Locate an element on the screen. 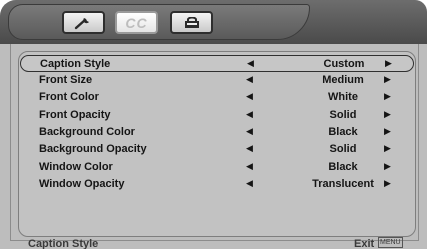 The image size is (427, 249). lock-icon is located at coordinates (191, 22).